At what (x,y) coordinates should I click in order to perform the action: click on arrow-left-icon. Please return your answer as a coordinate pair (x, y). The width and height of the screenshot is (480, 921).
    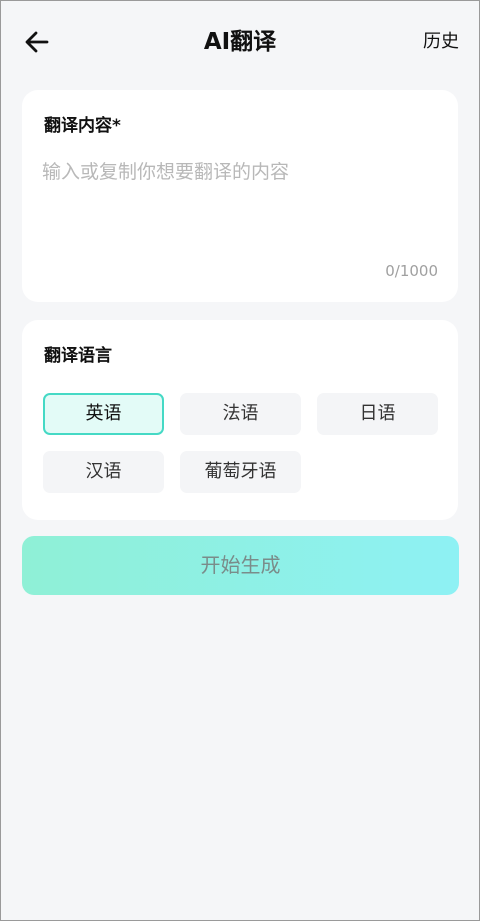
    Looking at the image, I should click on (37, 42).